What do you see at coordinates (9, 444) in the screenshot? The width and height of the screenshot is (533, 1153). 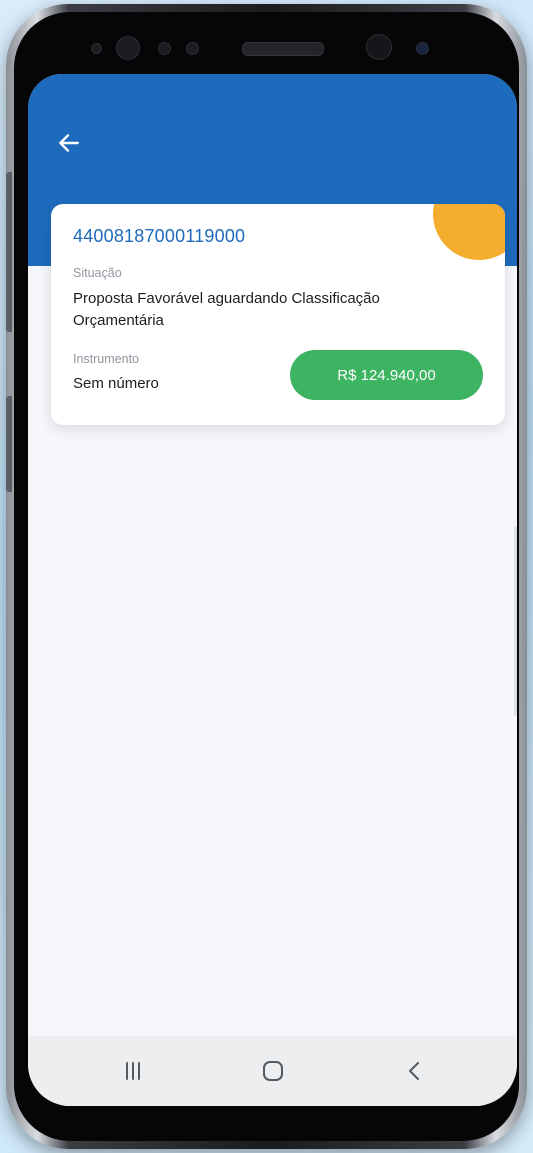 I see `power-side-button` at bounding box center [9, 444].